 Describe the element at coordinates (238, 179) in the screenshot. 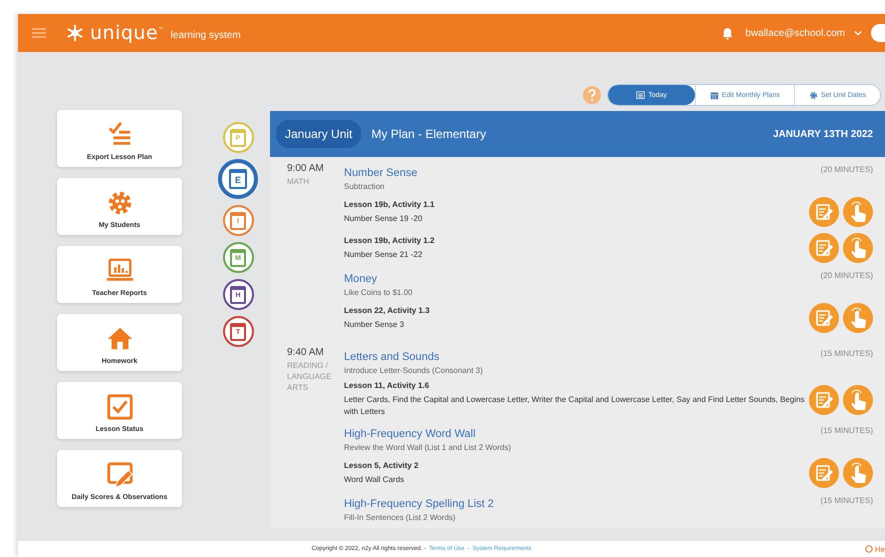

I see `level-button: E` at that location.